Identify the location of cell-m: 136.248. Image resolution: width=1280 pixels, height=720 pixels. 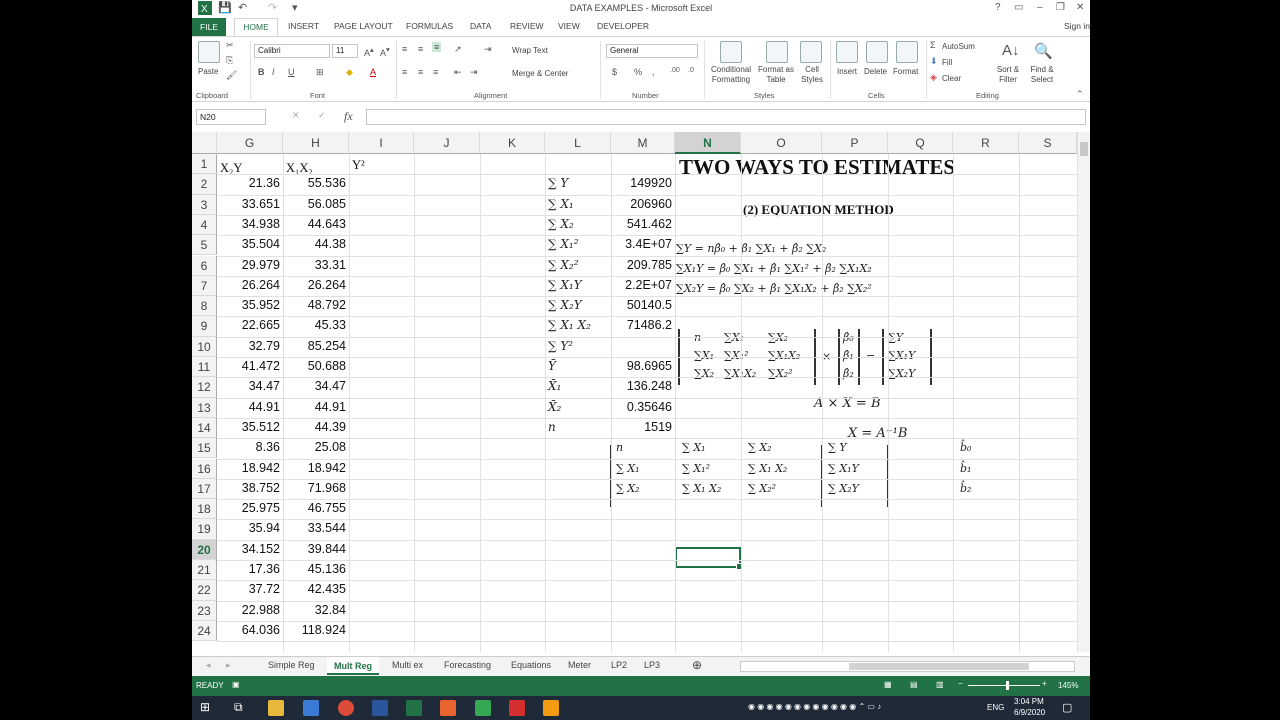
(642, 386).